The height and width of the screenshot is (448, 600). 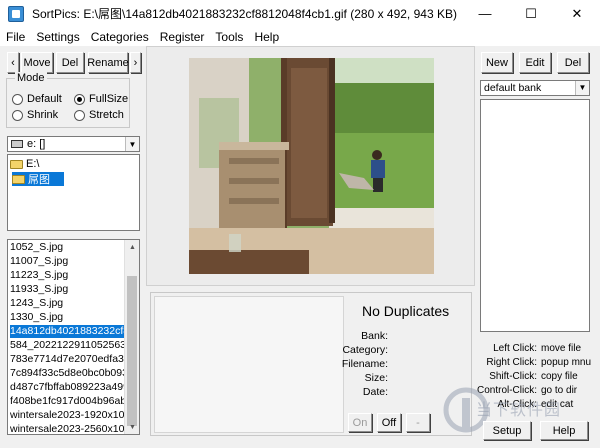 I want to click on dash-button: -, so click(x=418, y=422).